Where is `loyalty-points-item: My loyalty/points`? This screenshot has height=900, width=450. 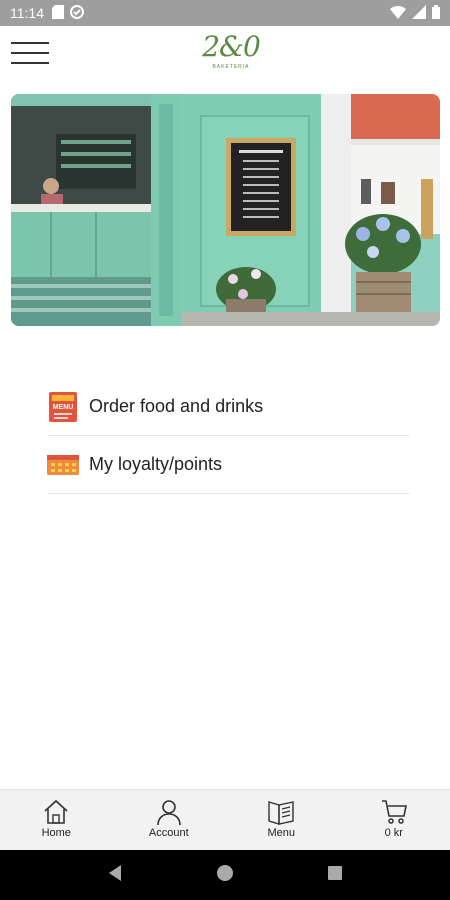 loyalty-points-item: My loyalty/points is located at coordinates (228, 465).